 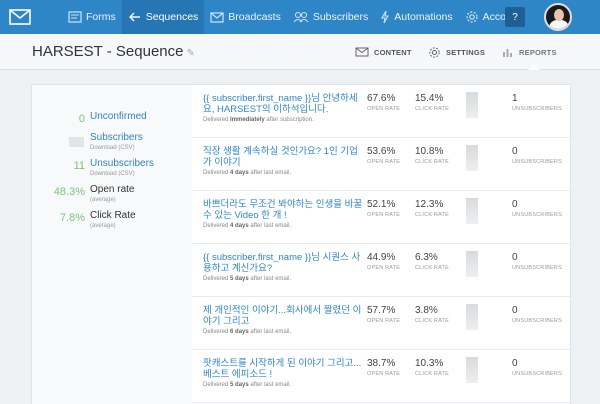 What do you see at coordinates (385, 17) in the screenshot?
I see `lightning-icon` at bounding box center [385, 17].